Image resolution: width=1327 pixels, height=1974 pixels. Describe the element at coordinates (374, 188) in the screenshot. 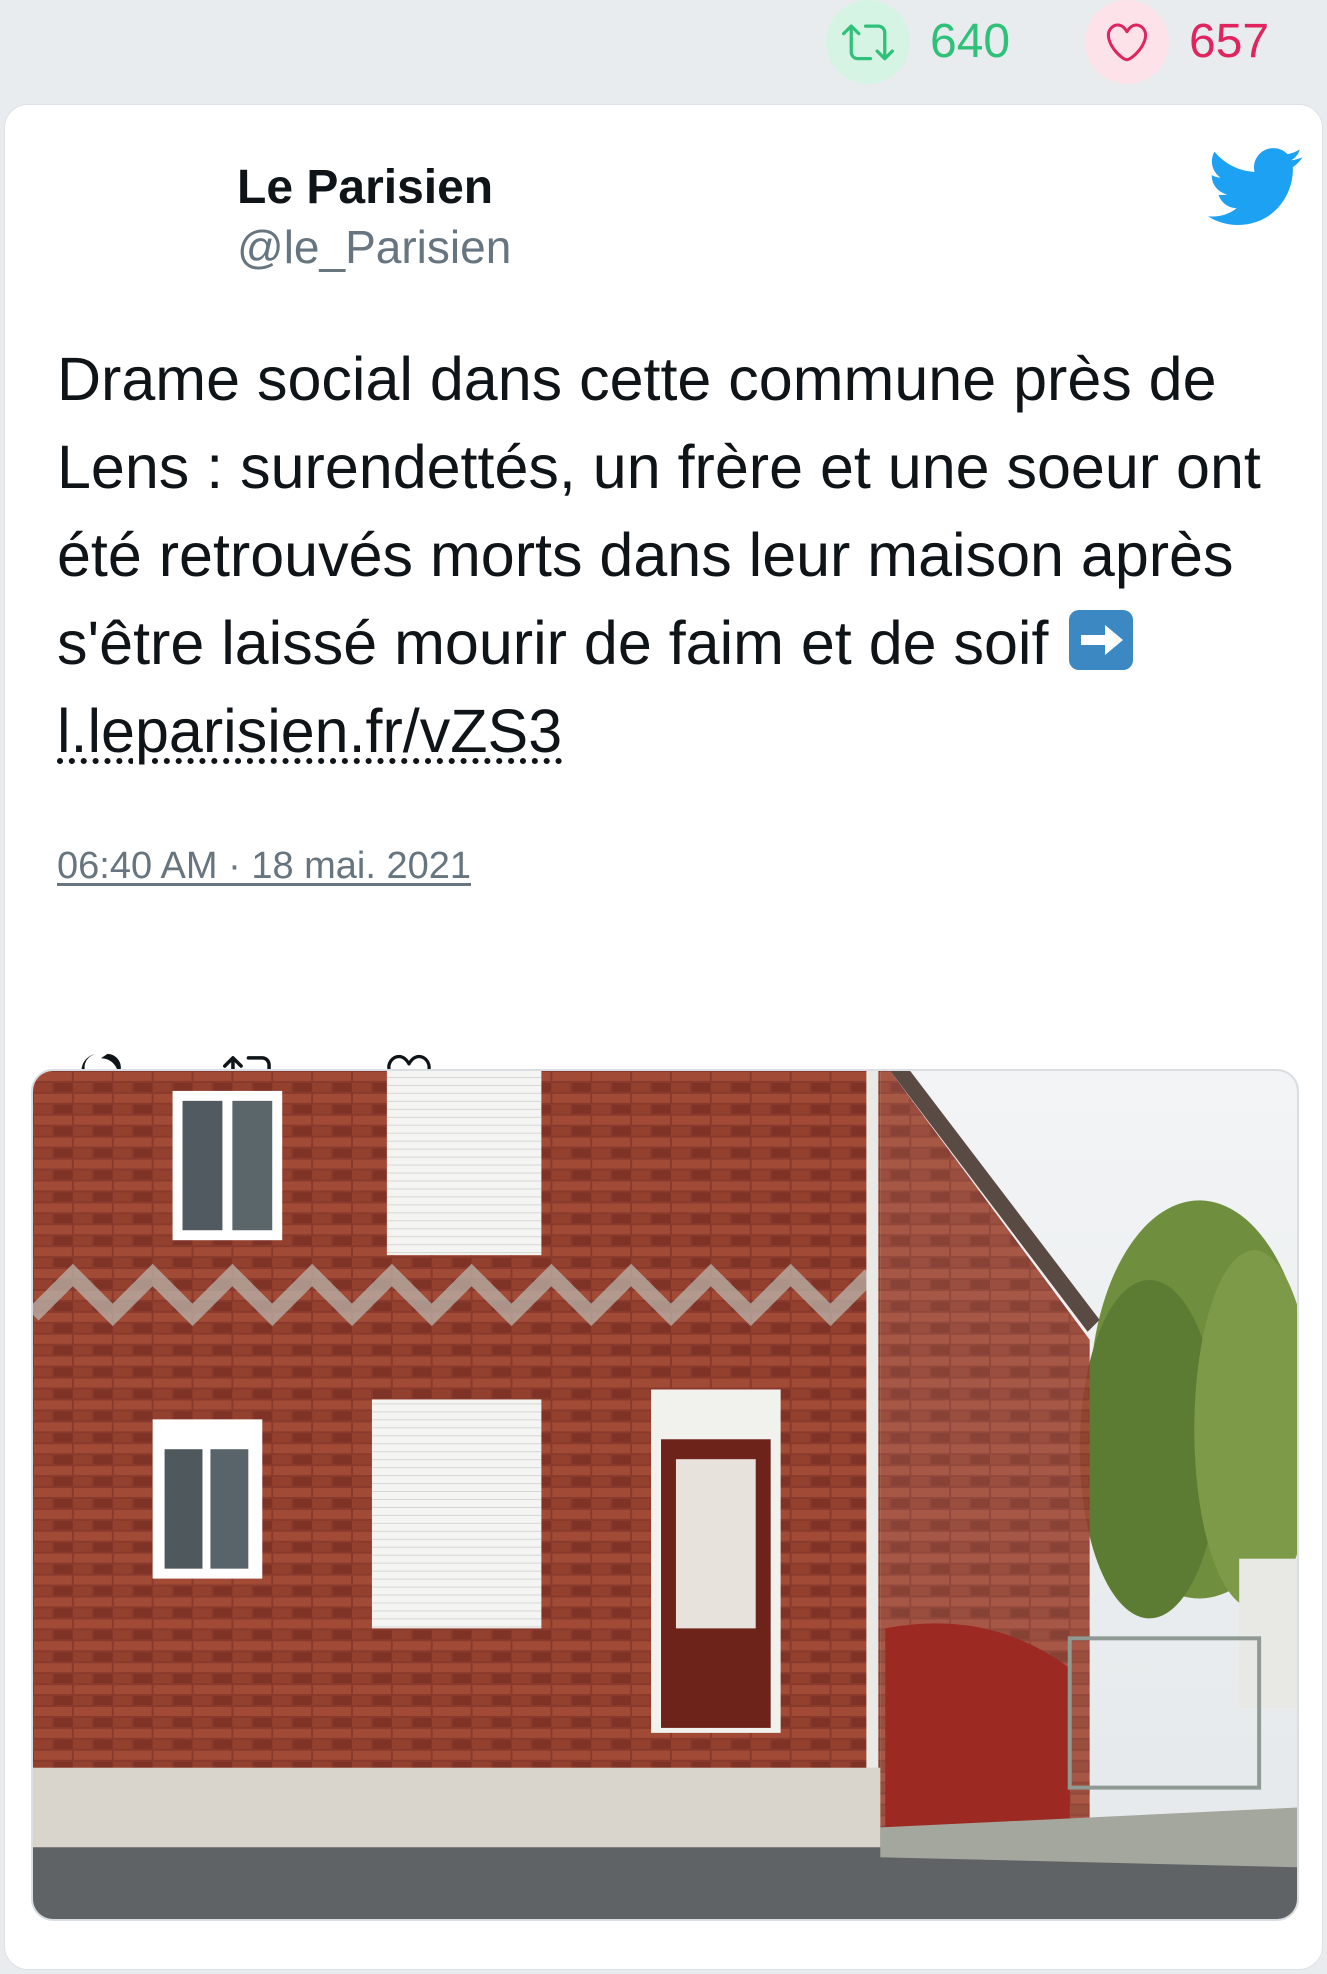

I see `author-name: Le Parisien` at that location.